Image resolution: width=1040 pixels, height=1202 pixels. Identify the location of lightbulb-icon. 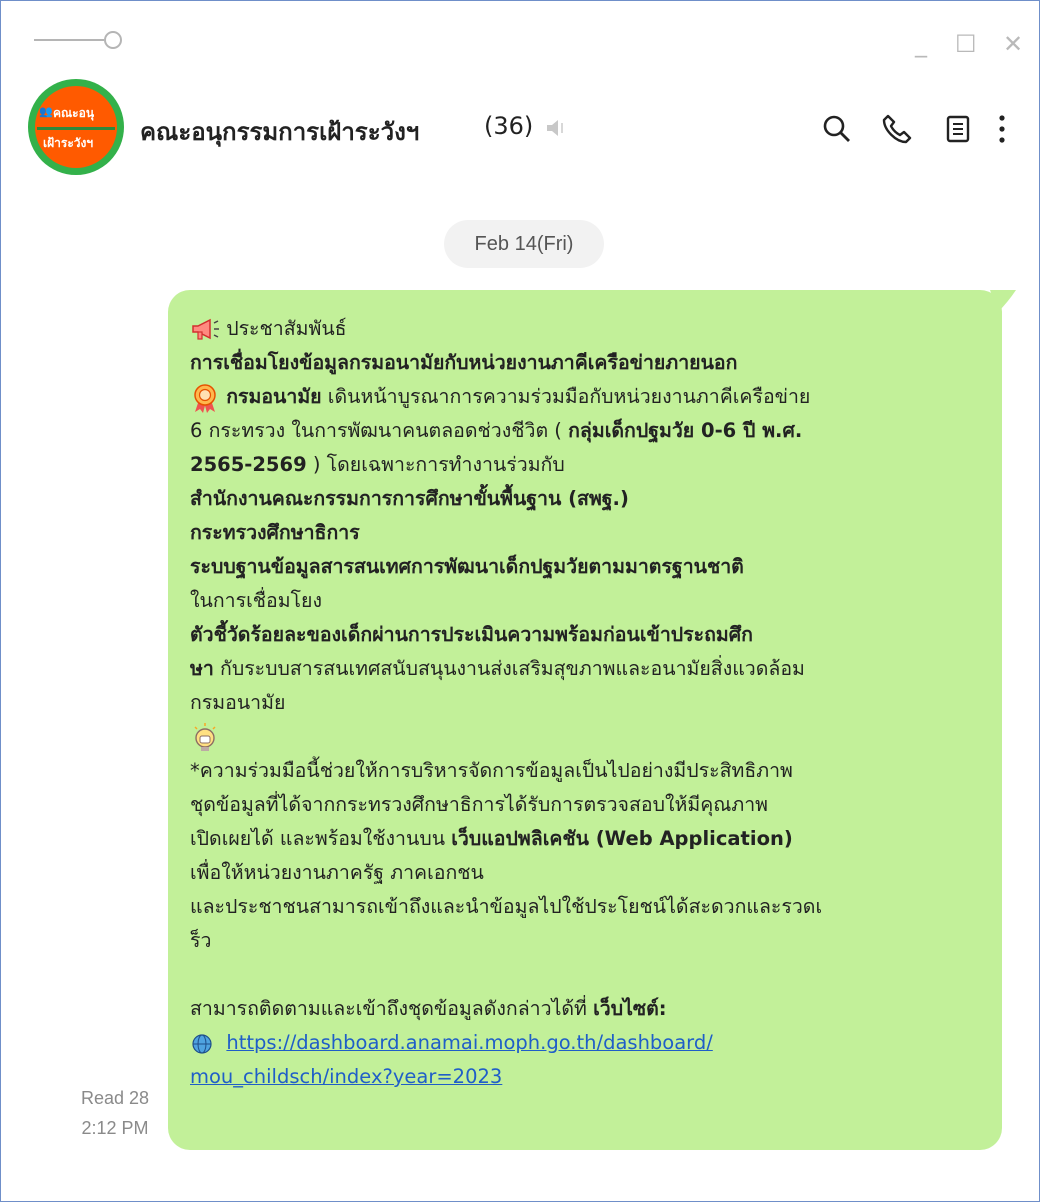
(205, 736).